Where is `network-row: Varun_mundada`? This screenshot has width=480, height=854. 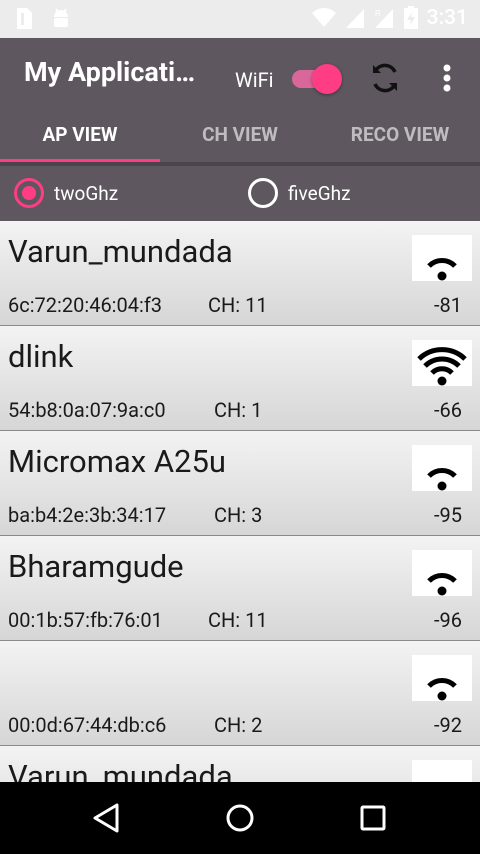 network-row: Varun_mundada is located at coordinates (240, 764).